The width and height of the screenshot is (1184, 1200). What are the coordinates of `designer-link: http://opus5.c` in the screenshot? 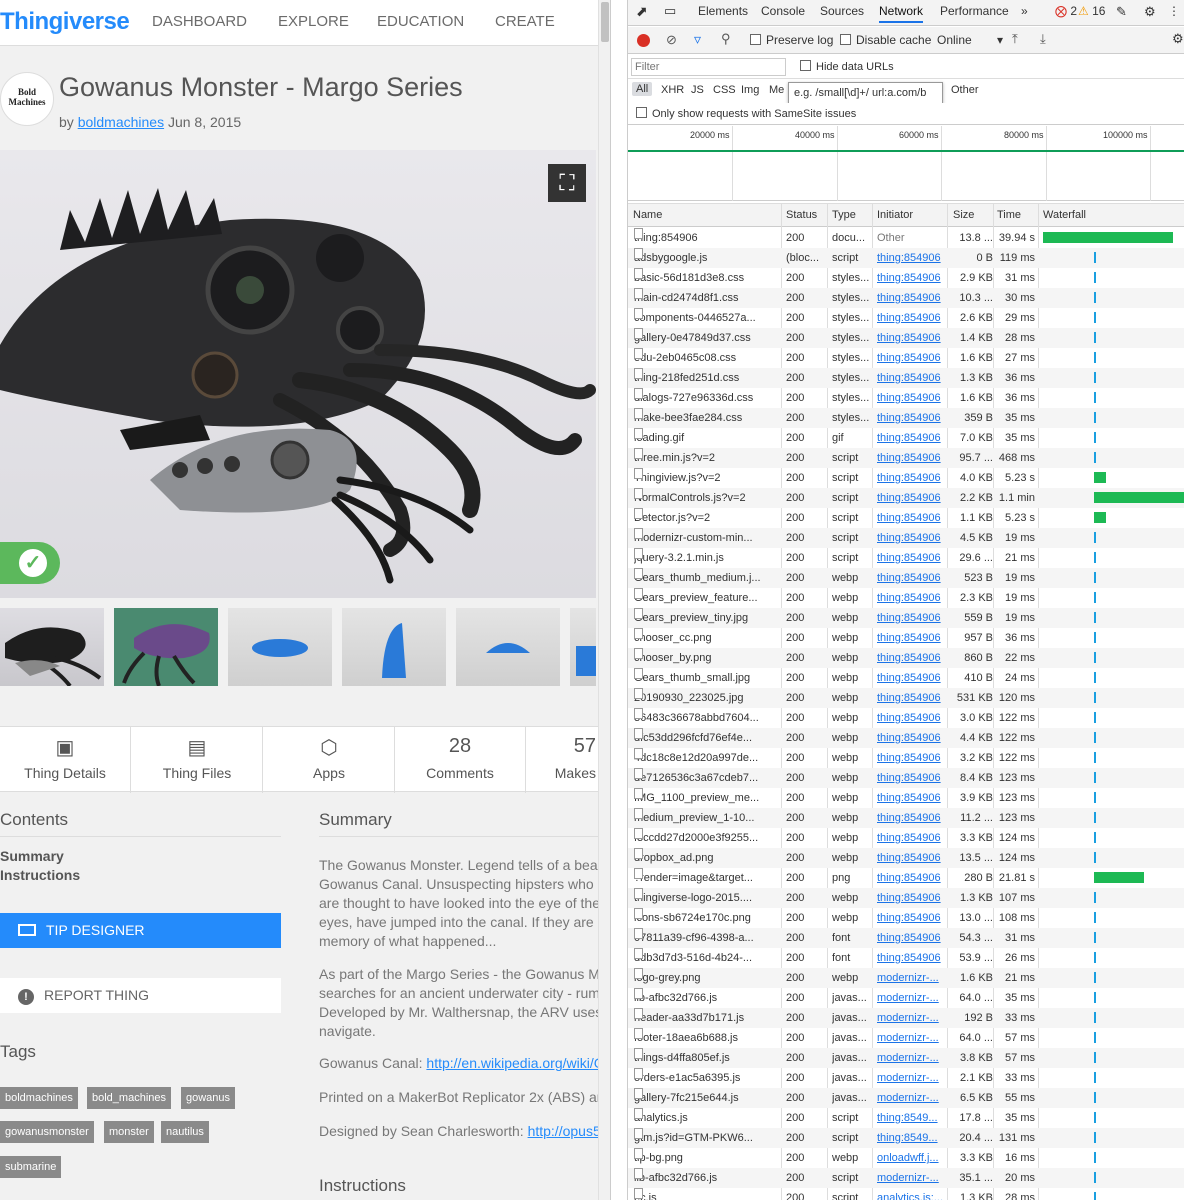 It's located at (568, 1131).